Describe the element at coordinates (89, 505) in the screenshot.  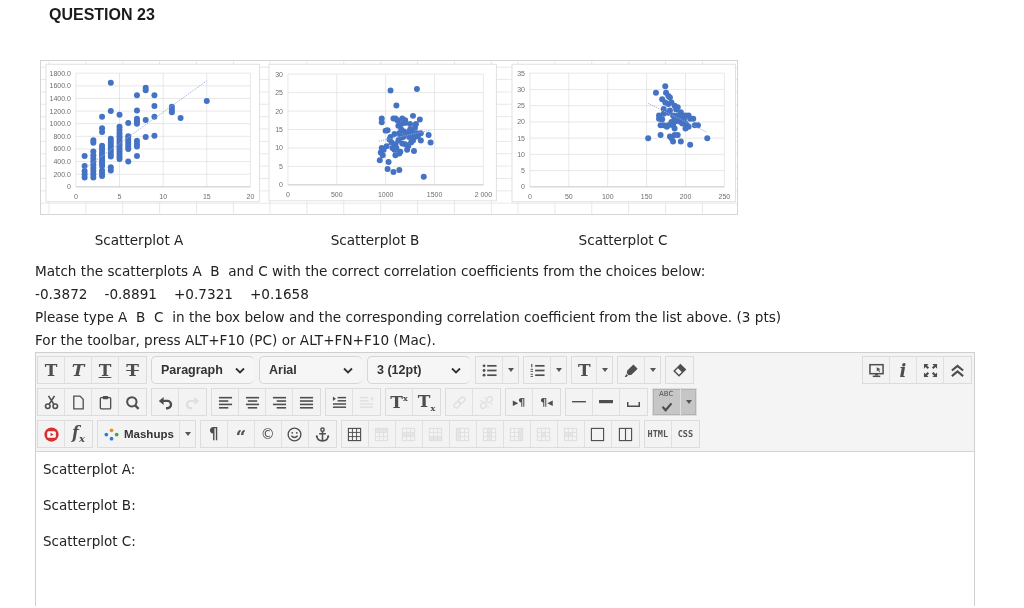
I see `answer-text: Scatterplot B:` at that location.